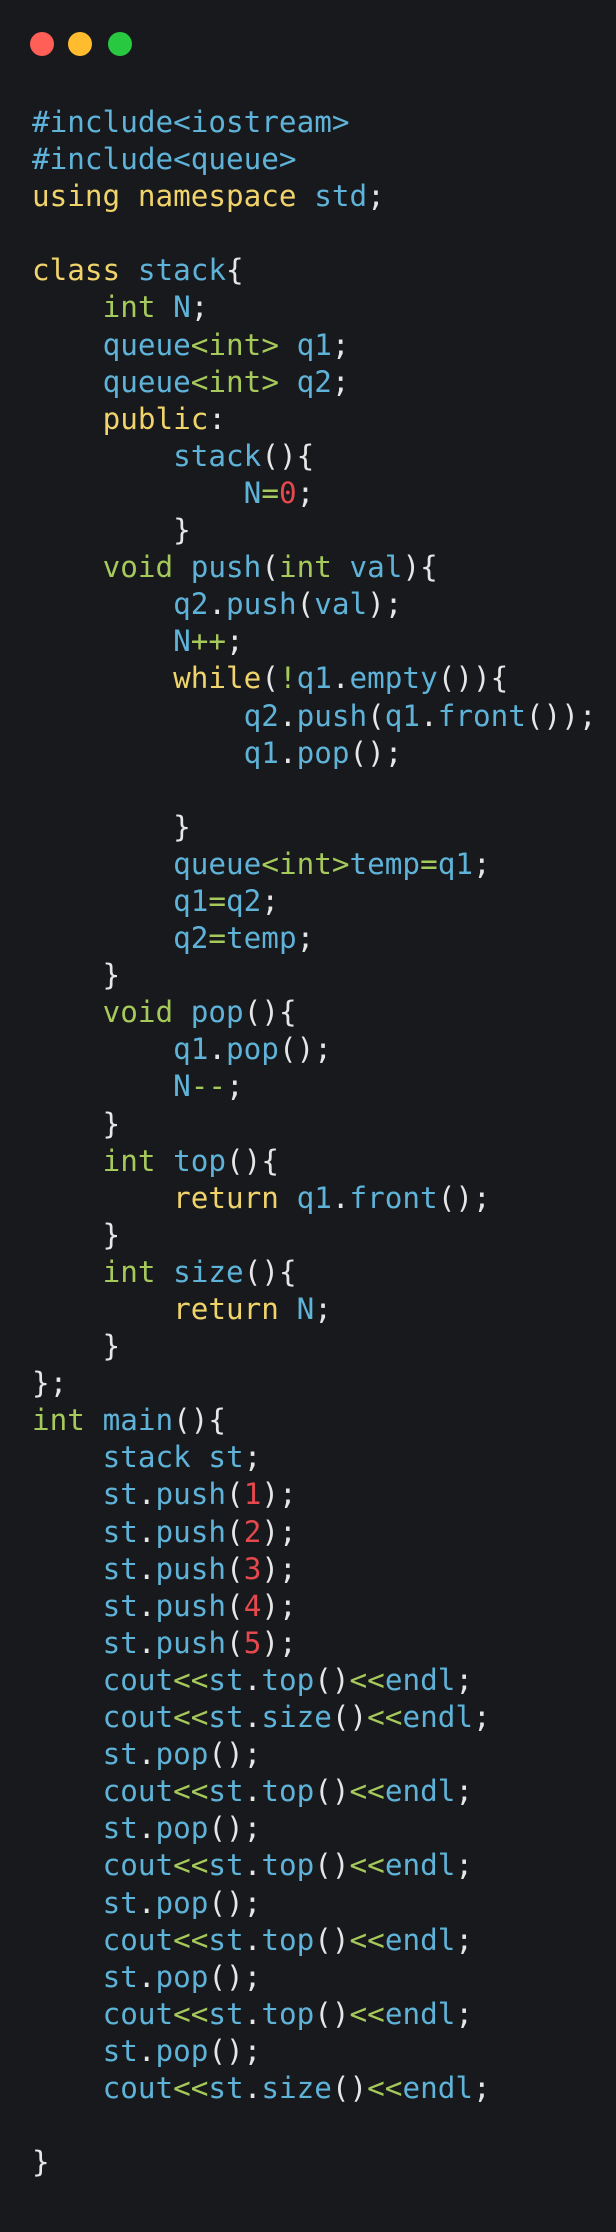 This screenshot has height=2232, width=616. I want to click on code-token: using namespace, so click(173, 196).